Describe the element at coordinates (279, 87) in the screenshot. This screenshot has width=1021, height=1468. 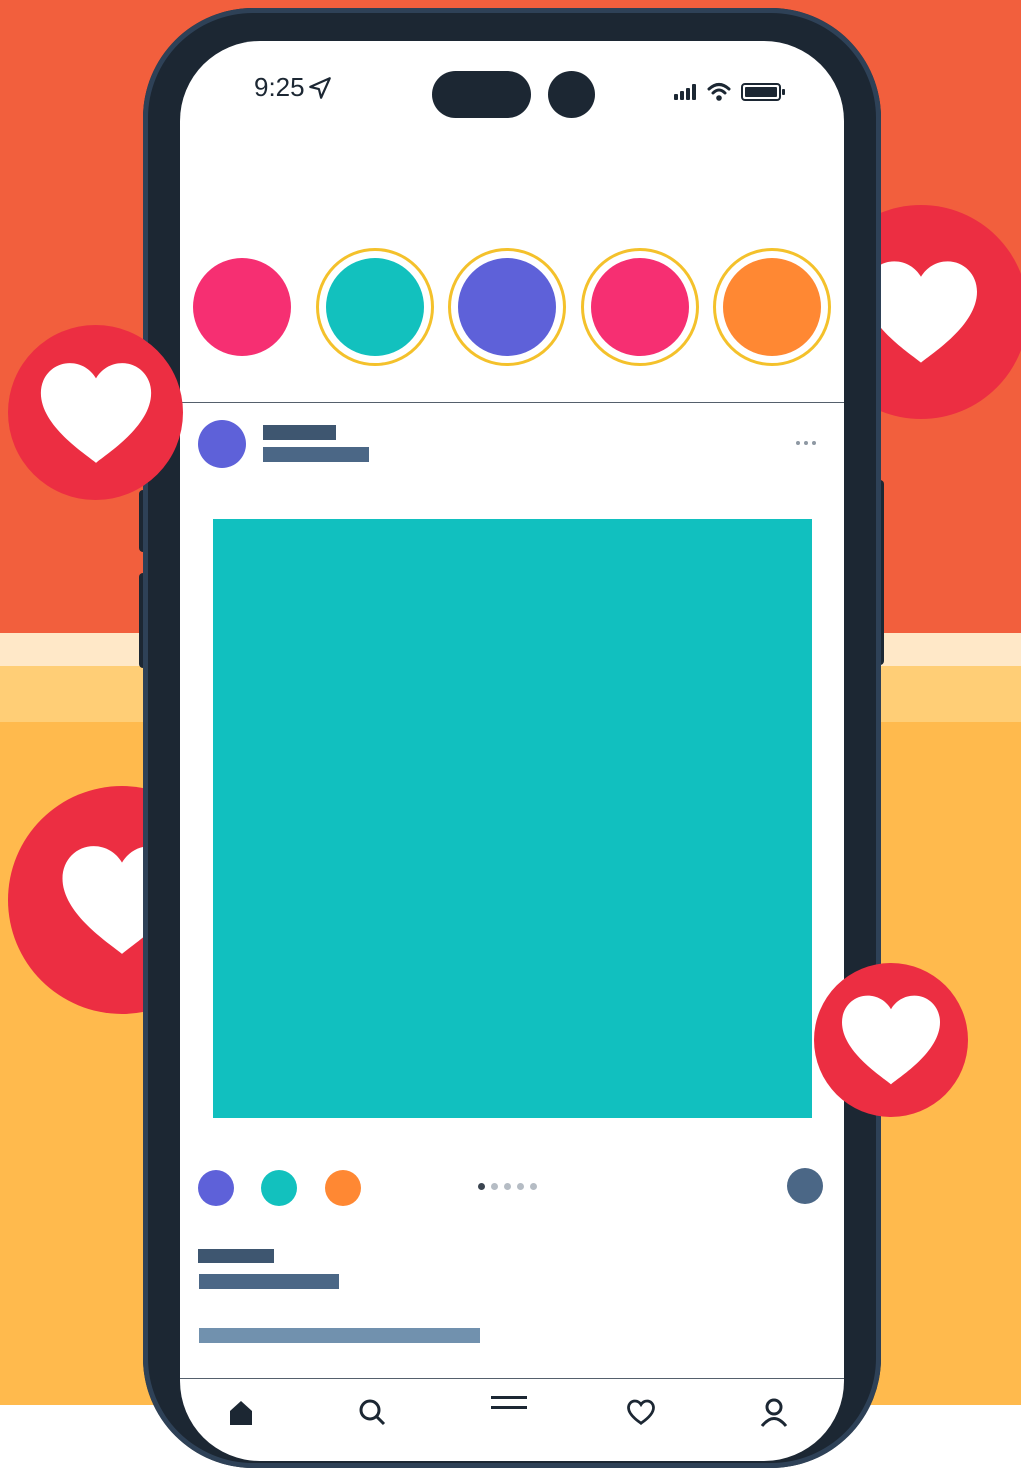
I see `status-time-text: 9:25` at that location.